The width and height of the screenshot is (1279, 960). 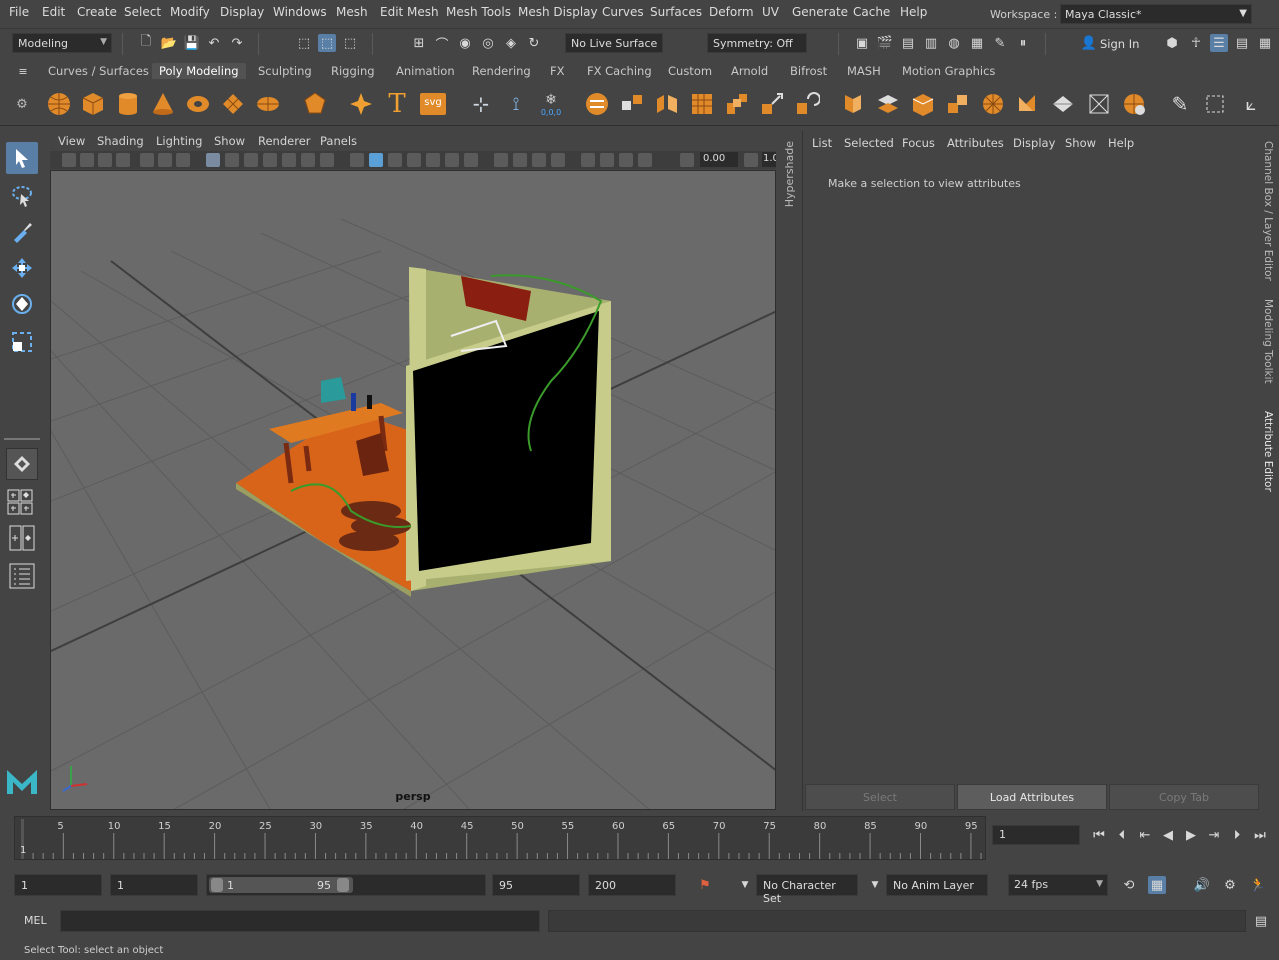 What do you see at coordinates (954, 43) in the screenshot?
I see `hypershade-icon: ◍` at bounding box center [954, 43].